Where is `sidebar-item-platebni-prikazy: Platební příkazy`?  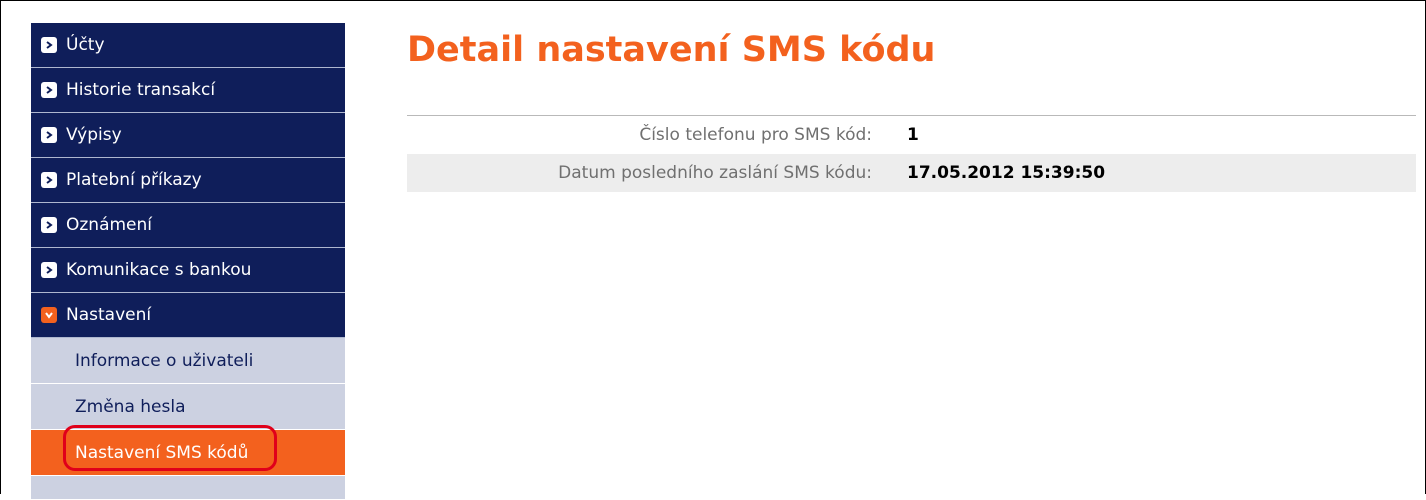 sidebar-item-platebni-prikazy: Platební příkazy is located at coordinates (188, 180).